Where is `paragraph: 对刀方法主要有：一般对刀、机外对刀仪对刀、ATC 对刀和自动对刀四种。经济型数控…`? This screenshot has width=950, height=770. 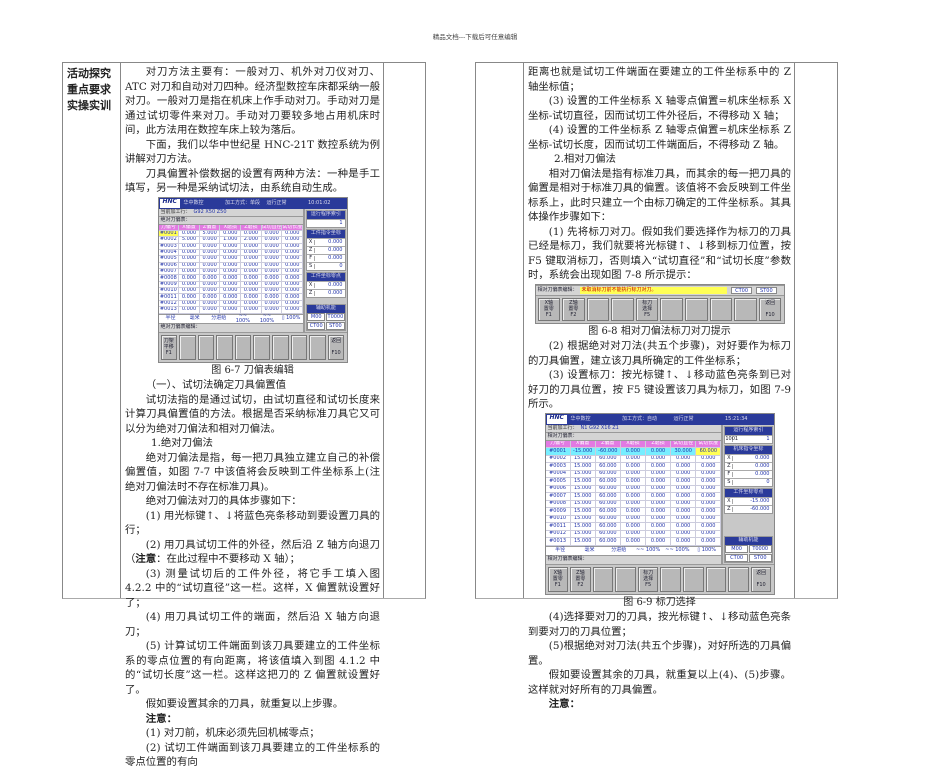
paragraph: 对刀方法主要有：一般对刀、机外对刀仪对刀、ATC 对刀和自动对刀四种。经济型数控… is located at coordinates (252, 101).